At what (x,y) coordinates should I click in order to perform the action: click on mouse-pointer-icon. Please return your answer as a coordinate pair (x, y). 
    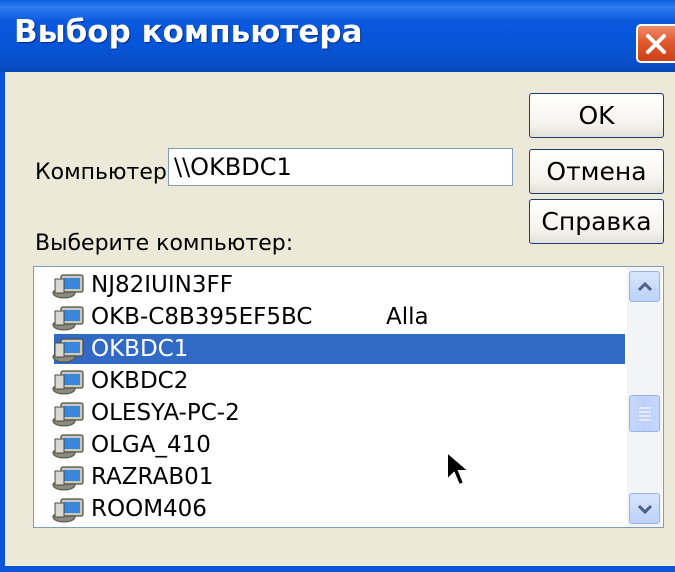
    Looking at the image, I should click on (460, 472).